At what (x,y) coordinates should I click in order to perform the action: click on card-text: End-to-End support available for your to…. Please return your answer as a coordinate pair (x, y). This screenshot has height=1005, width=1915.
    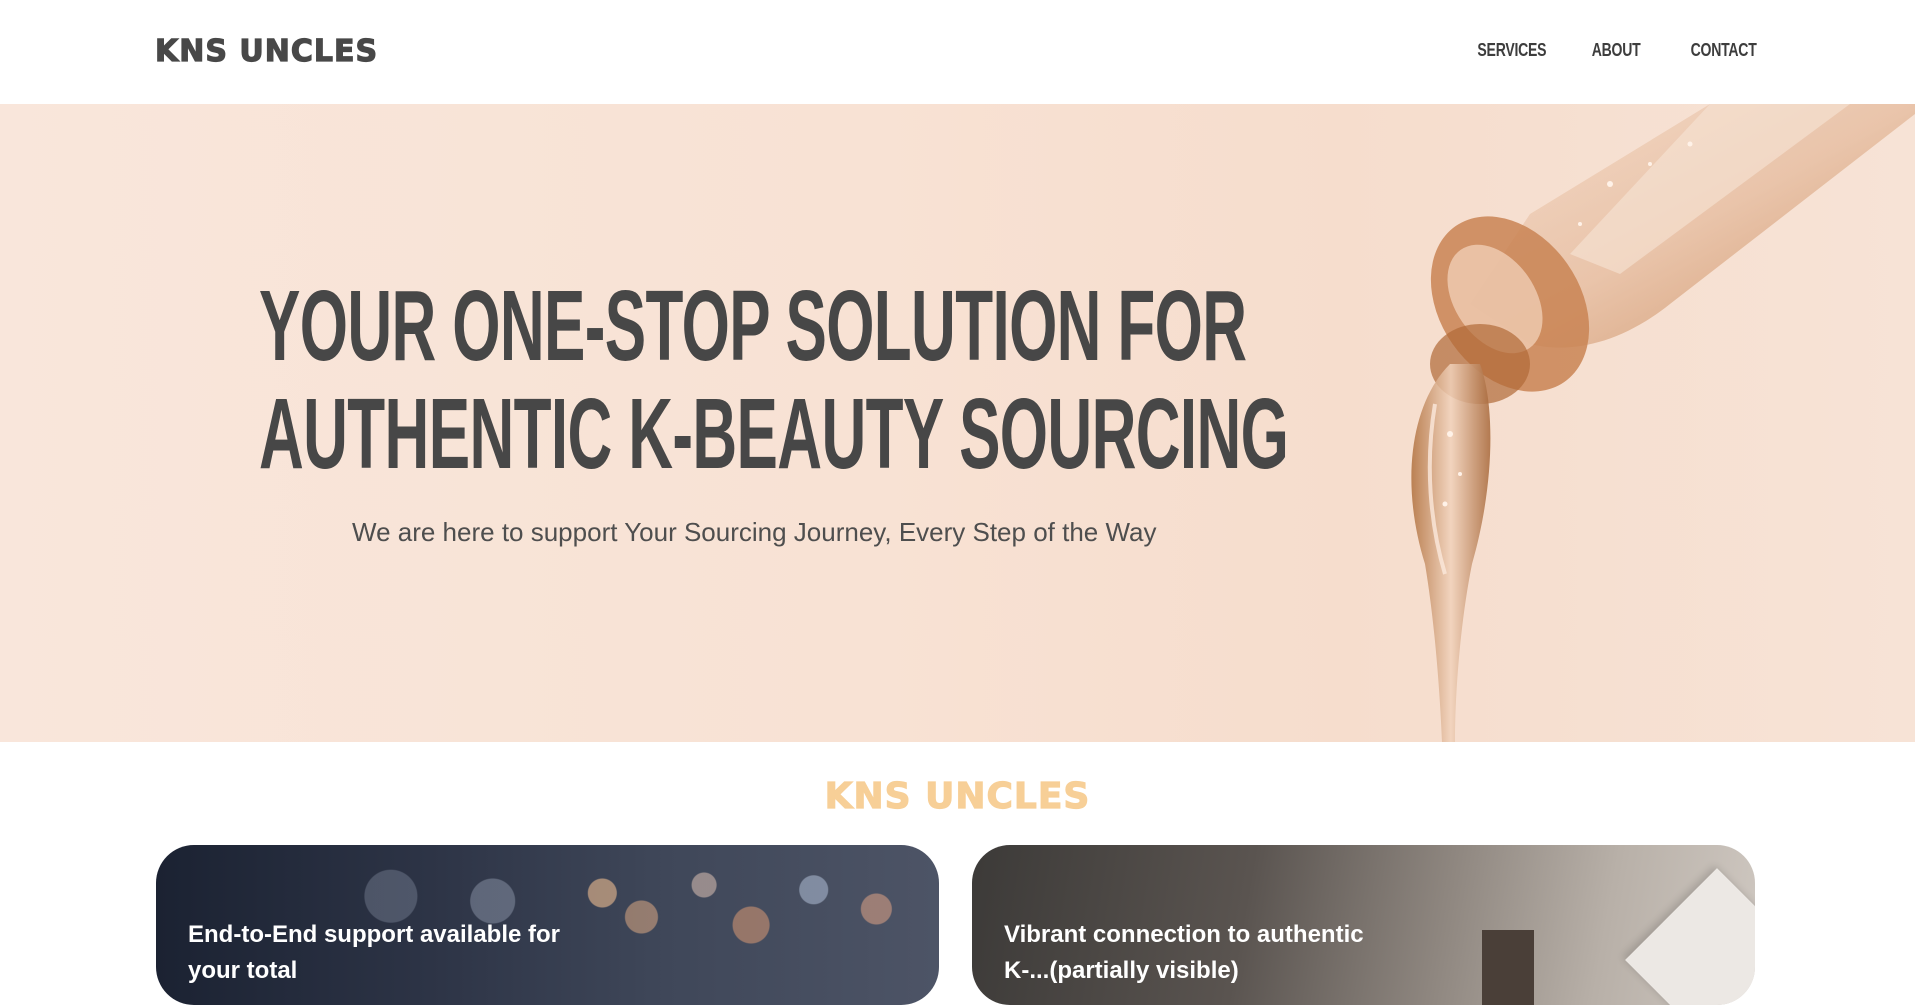
    Looking at the image, I should click on (374, 952).